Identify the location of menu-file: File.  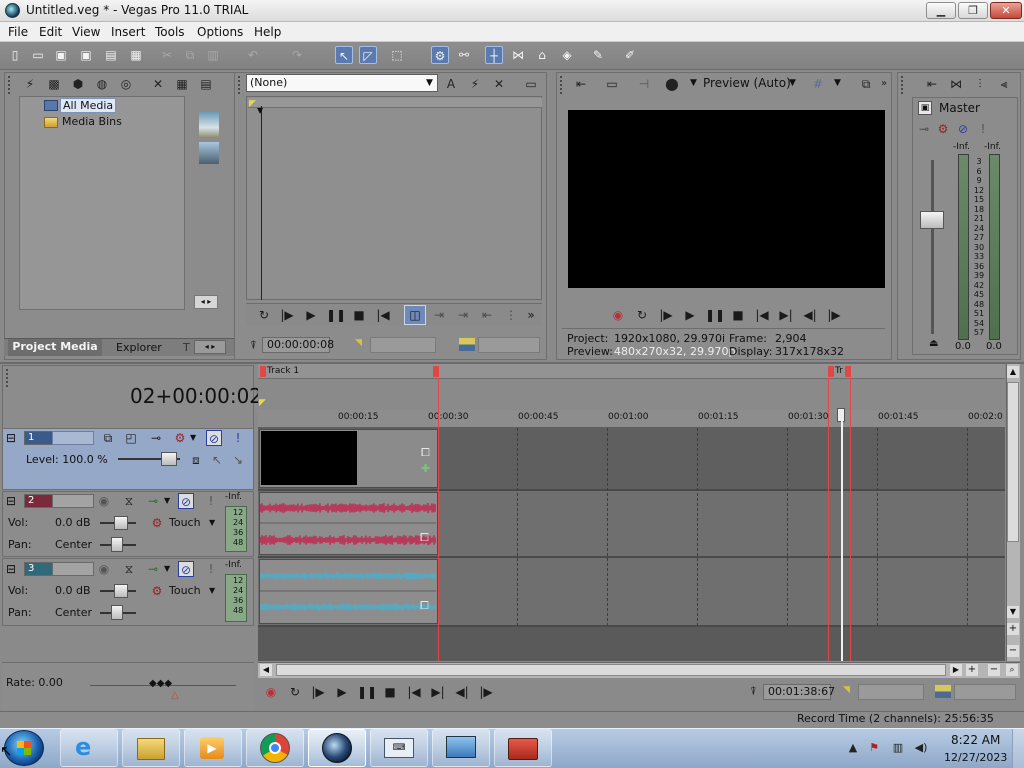
(18, 32).